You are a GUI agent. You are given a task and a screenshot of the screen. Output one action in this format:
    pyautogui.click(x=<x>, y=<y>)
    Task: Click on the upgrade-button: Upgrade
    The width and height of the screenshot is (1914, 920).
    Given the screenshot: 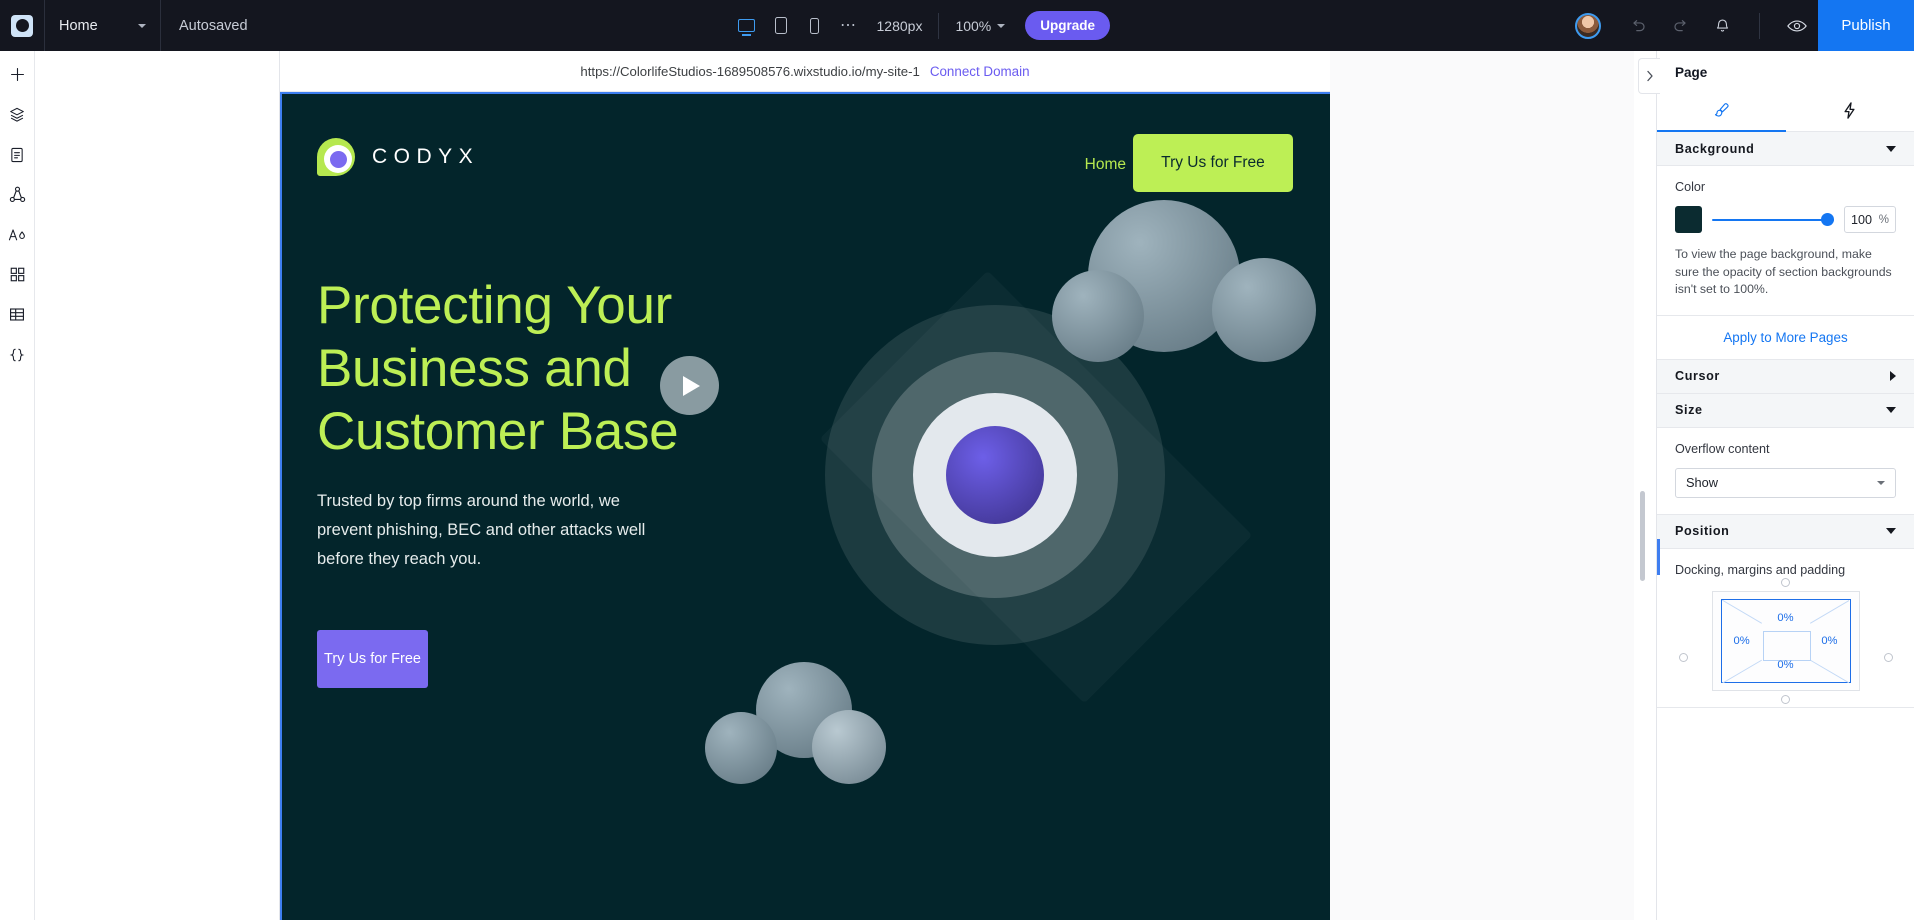 What is the action you would take?
    pyautogui.click(x=1068, y=25)
    